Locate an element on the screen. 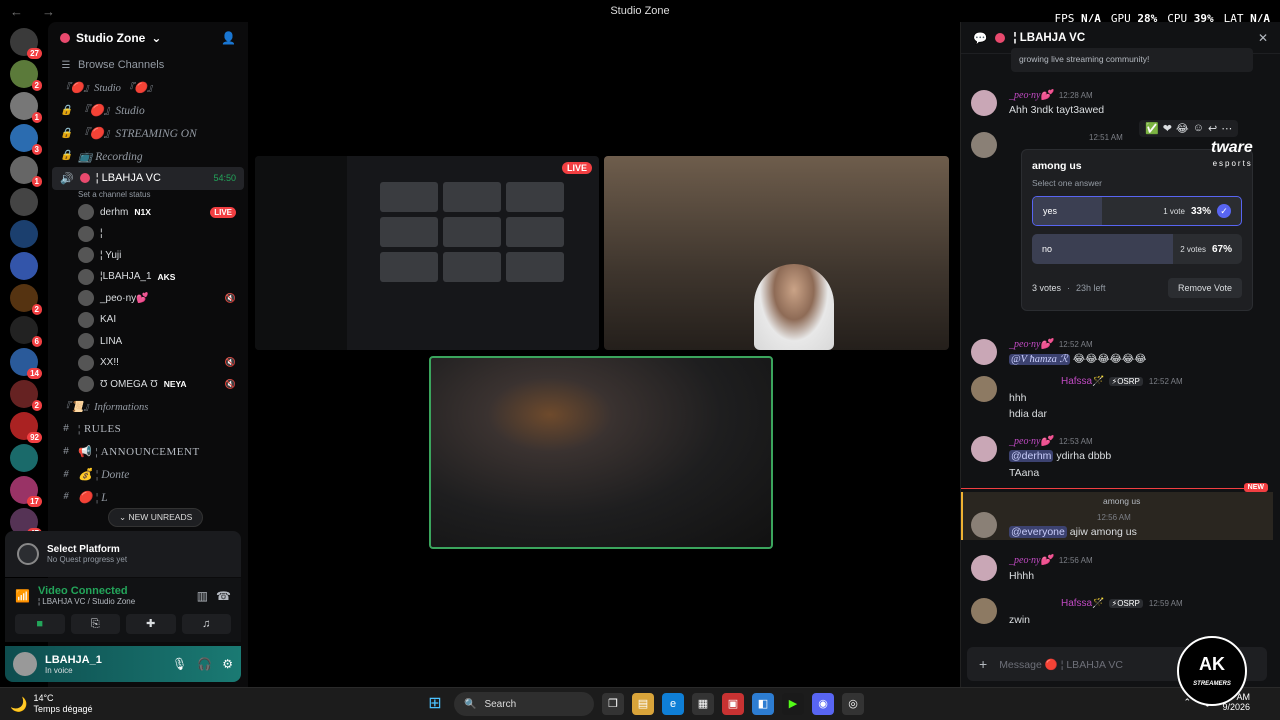 This screenshot has width=1280, height=720. signal-icon: 📶 is located at coordinates (22, 596).